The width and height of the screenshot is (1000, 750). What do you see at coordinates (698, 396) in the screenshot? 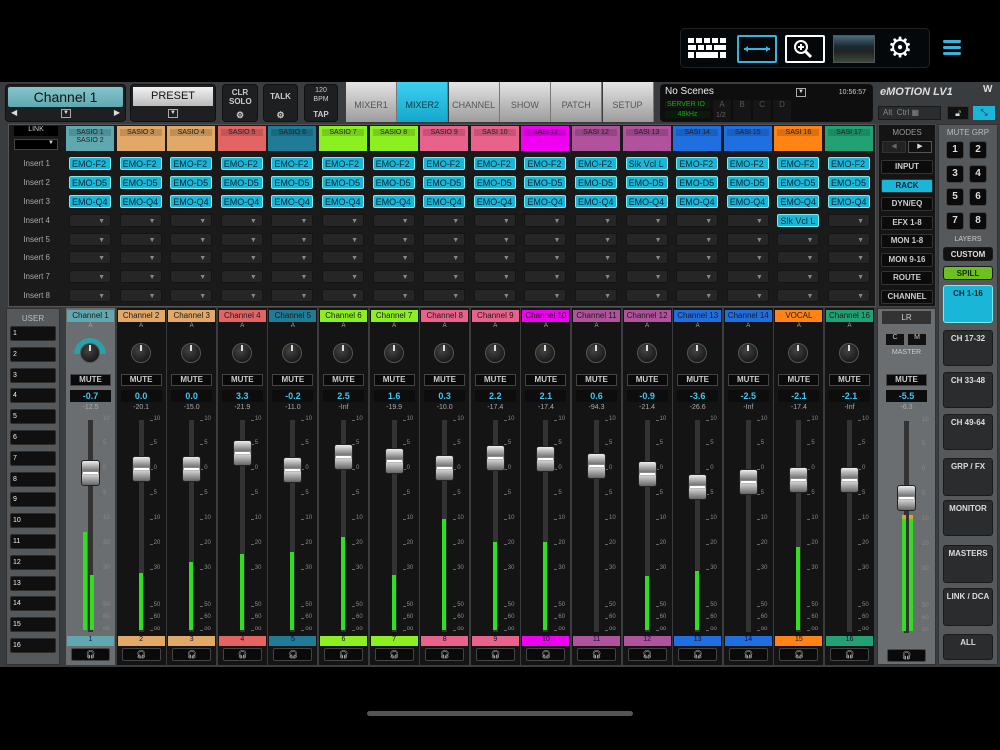
I see `gain-value: -3.6` at bounding box center [698, 396].